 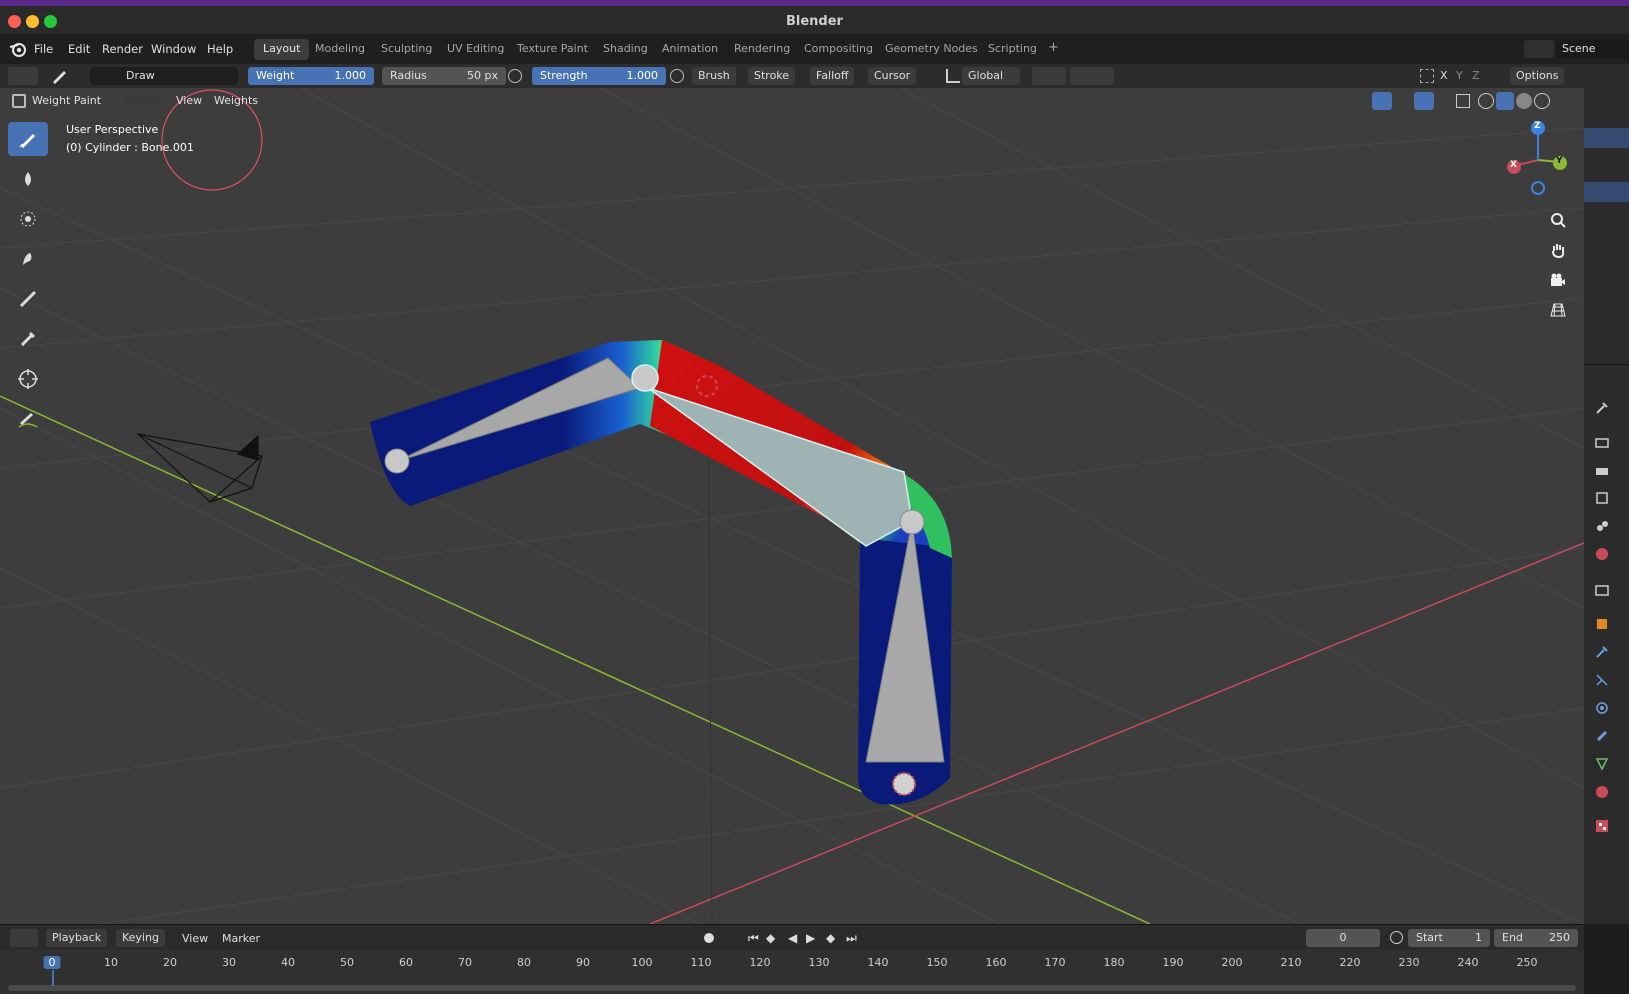 I want to click on menu-help: Help, so click(x=220, y=49).